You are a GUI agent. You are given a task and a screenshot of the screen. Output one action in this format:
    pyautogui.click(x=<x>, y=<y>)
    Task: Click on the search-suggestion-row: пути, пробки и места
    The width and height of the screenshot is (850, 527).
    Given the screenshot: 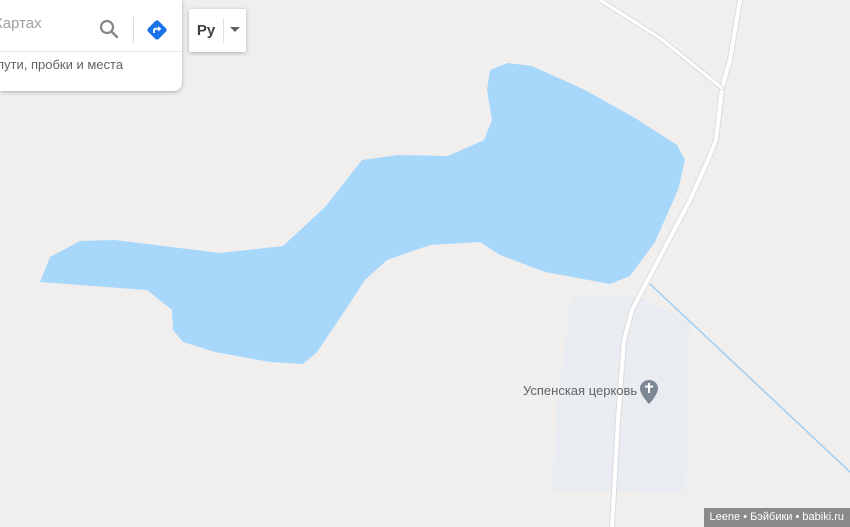 What is the action you would take?
    pyautogui.click(x=91, y=65)
    